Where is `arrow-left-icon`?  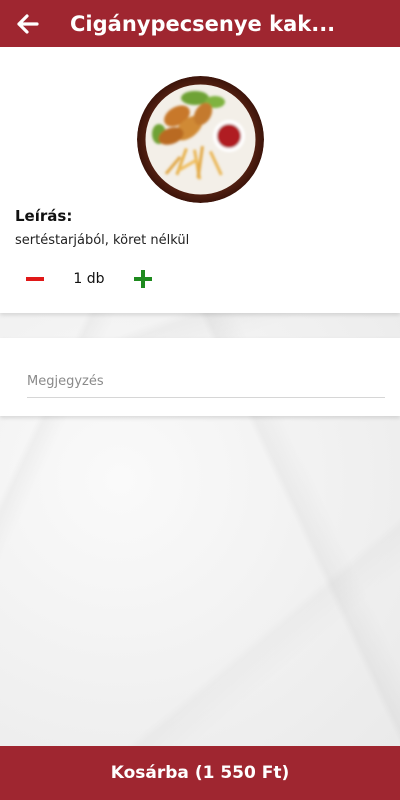
arrow-left-icon is located at coordinates (28, 23).